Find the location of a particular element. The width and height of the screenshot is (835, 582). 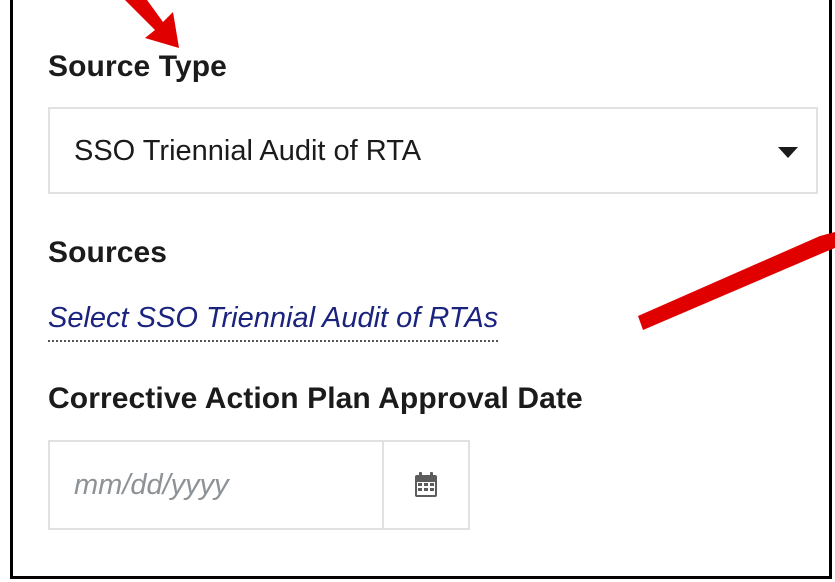

source-type-select: SSO Triennial Audit of RTA is located at coordinates (433, 150).